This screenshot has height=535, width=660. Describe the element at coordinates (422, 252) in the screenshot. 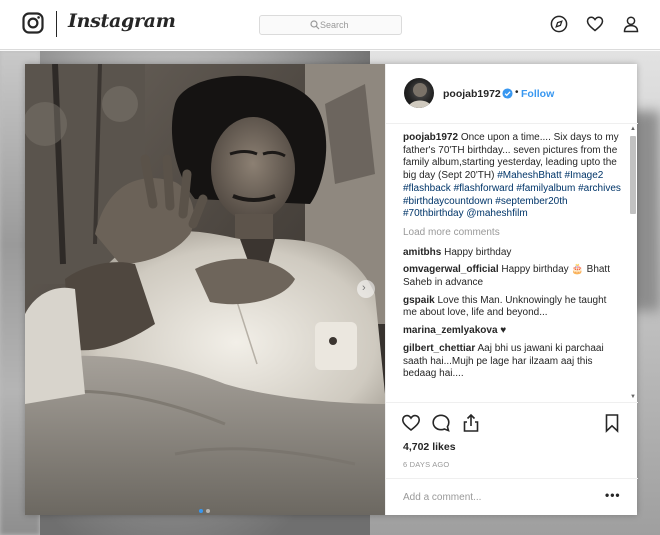

I see `comment-username: amitbhs` at that location.